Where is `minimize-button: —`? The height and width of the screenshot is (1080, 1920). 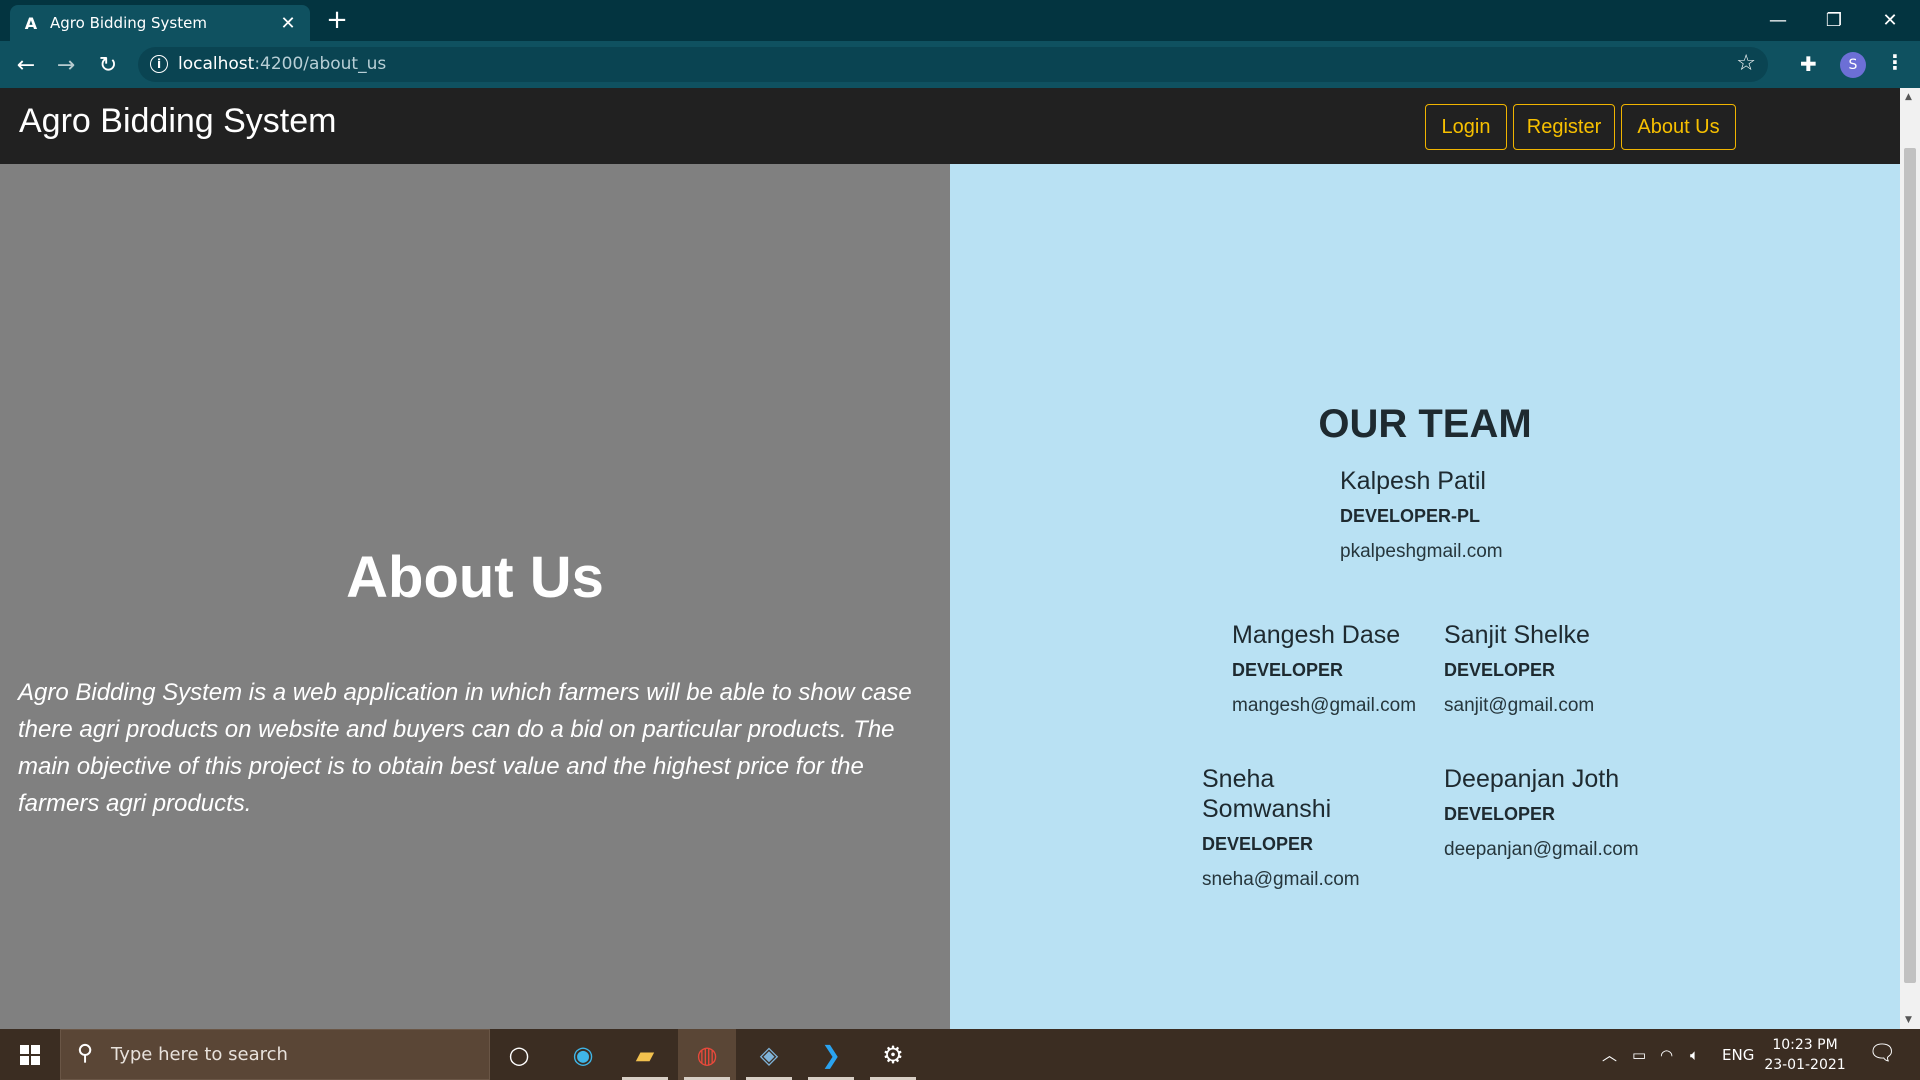
minimize-button: — is located at coordinates (1778, 20).